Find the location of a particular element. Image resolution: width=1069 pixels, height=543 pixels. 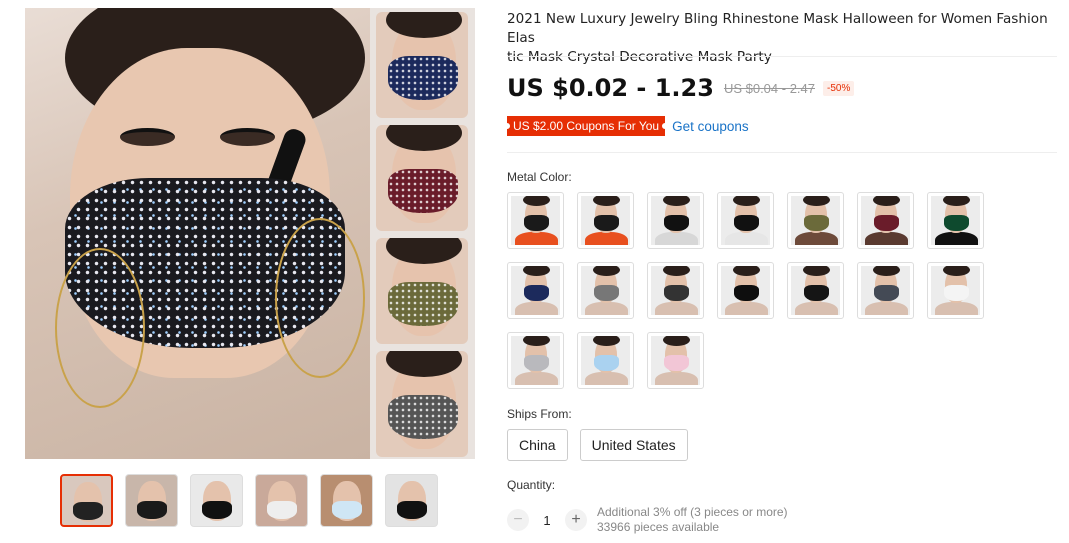

discount-badge: -50% is located at coordinates (839, 88).